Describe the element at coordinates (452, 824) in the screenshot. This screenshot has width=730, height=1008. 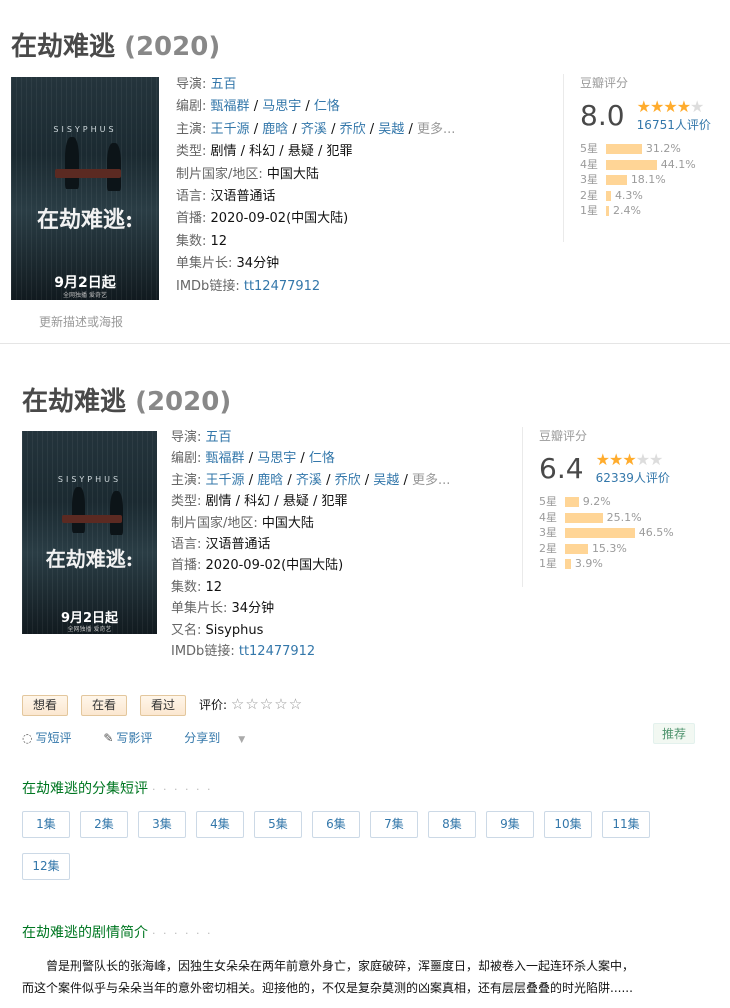
I see `episode-button: 8集` at that location.